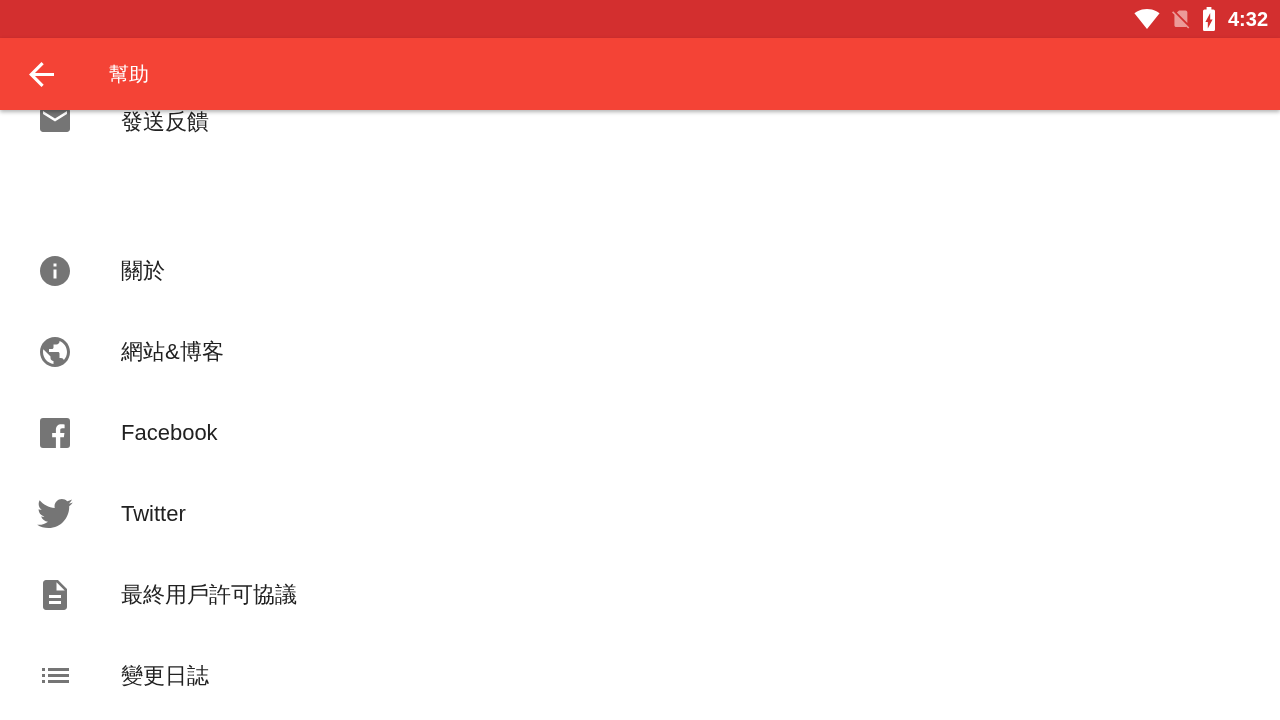  I want to click on list-item: 網站&博客, so click(640, 351).